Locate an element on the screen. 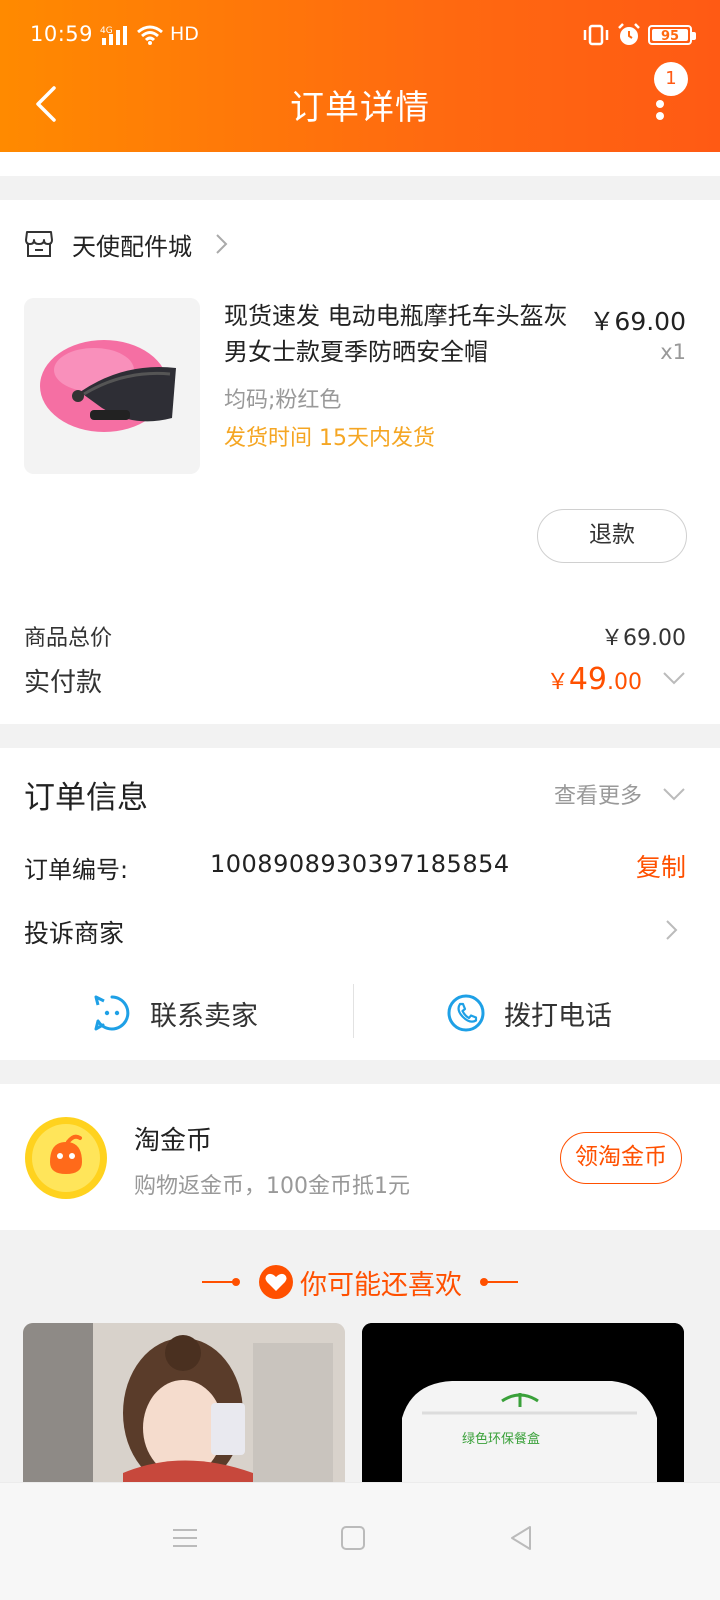 The width and height of the screenshot is (720, 1600). status-bar: 10:59 4G HD 95 is located at coordinates (360, 36).